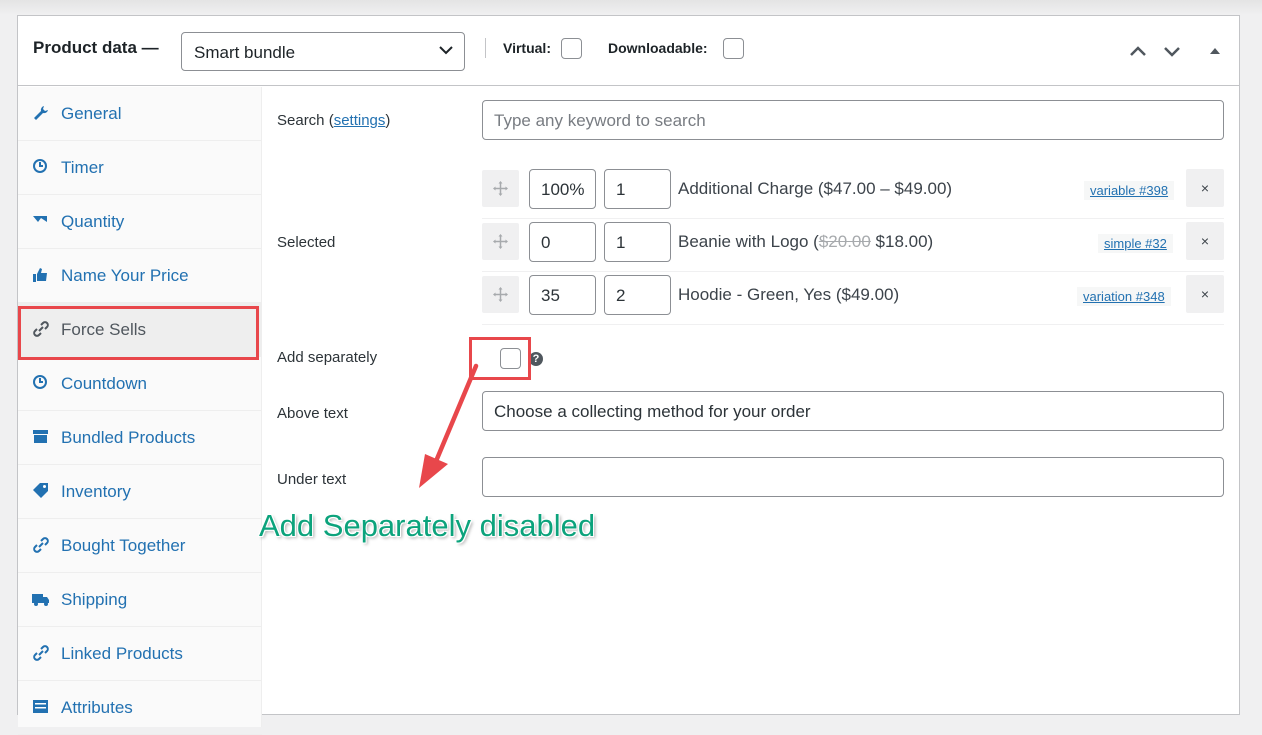 This screenshot has width=1262, height=735. Describe the element at coordinates (40, 275) in the screenshot. I see `thumbs-up-icon` at that location.